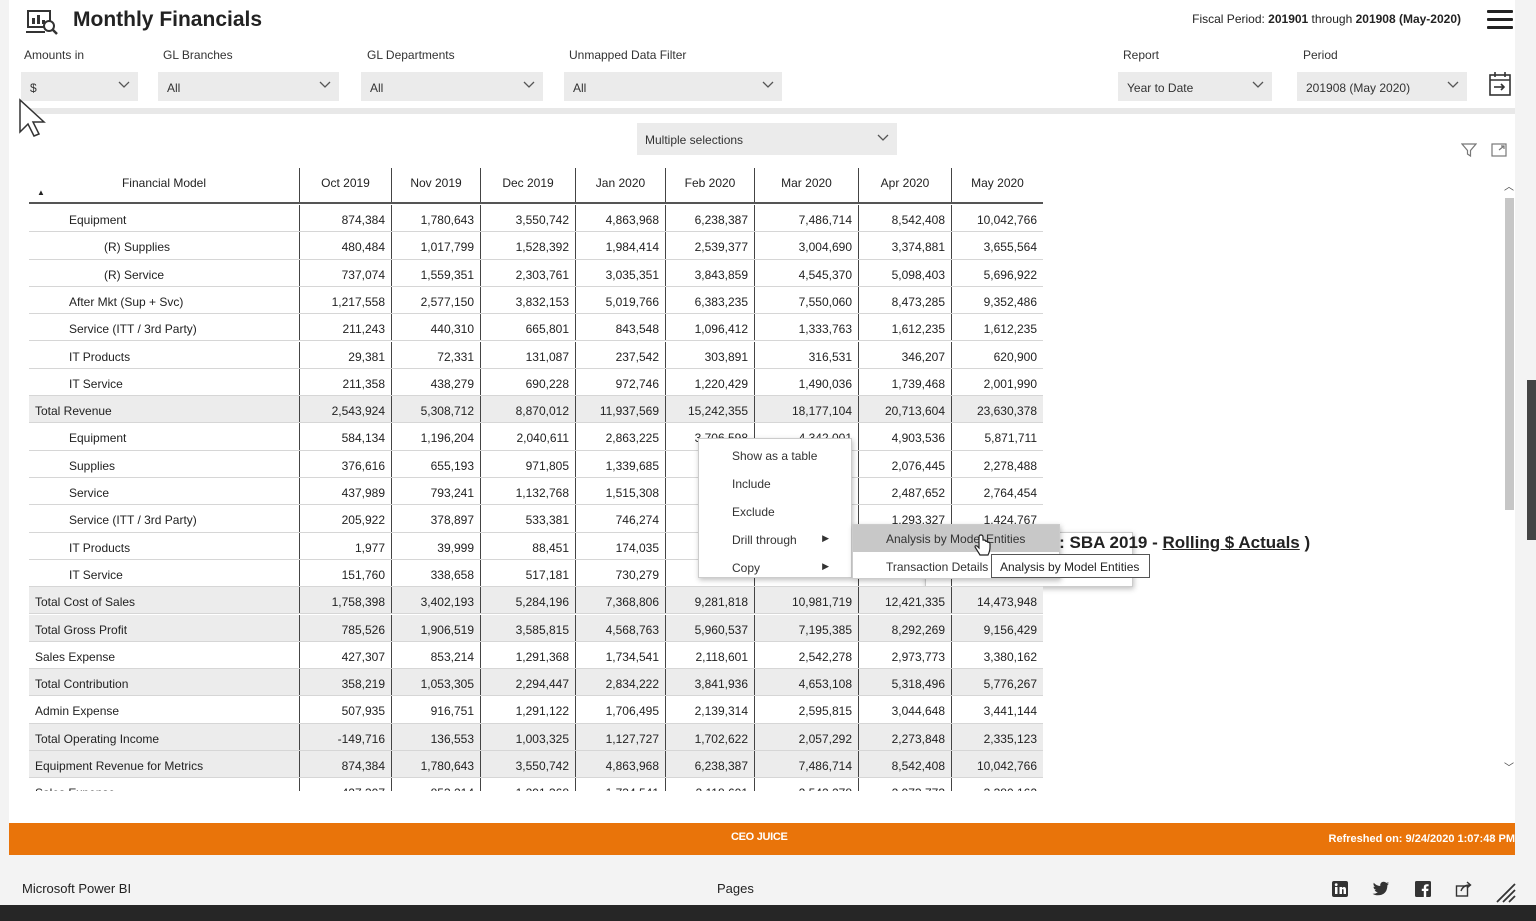 Image resolution: width=1536 pixels, height=921 pixels. I want to click on value-cell: 316,531, so click(807, 354).